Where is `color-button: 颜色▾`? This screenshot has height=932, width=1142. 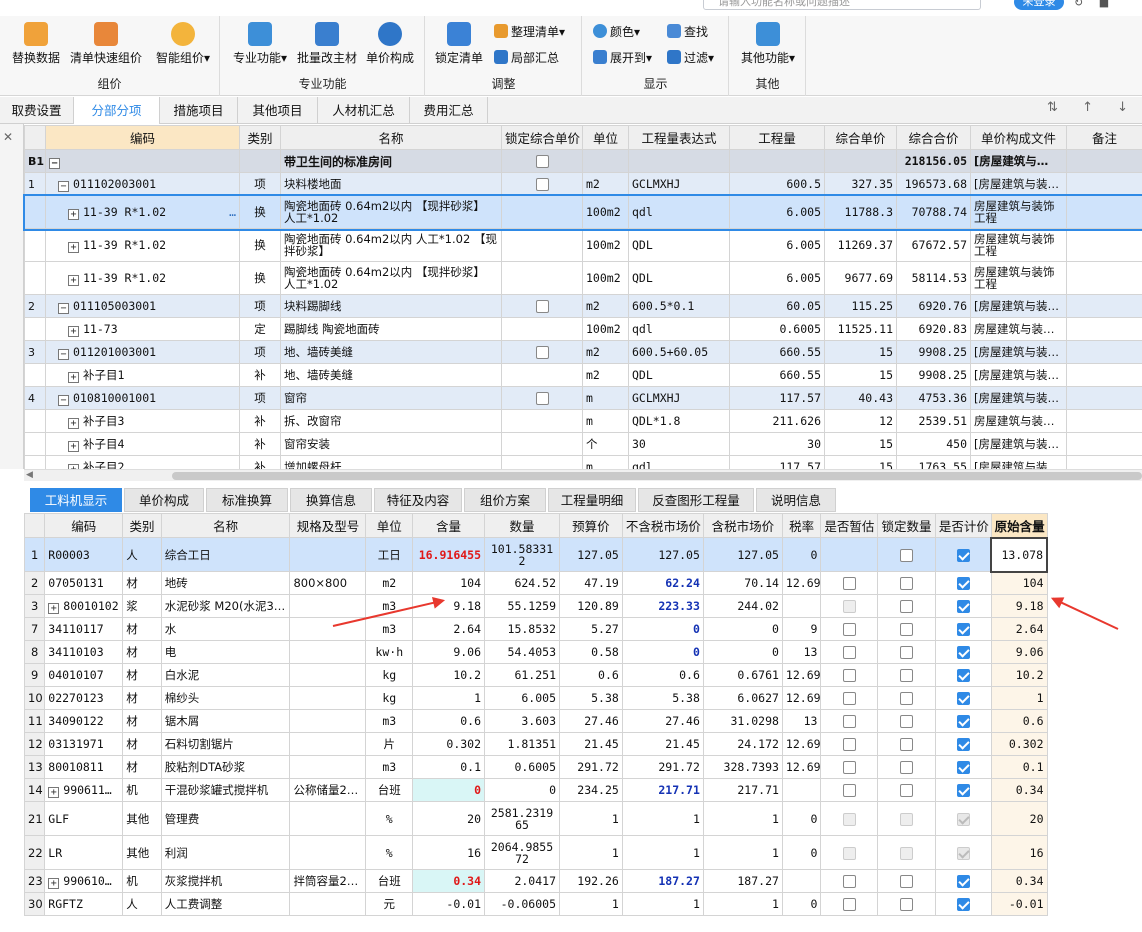
color-button: 颜色▾ is located at coordinates (616, 32).